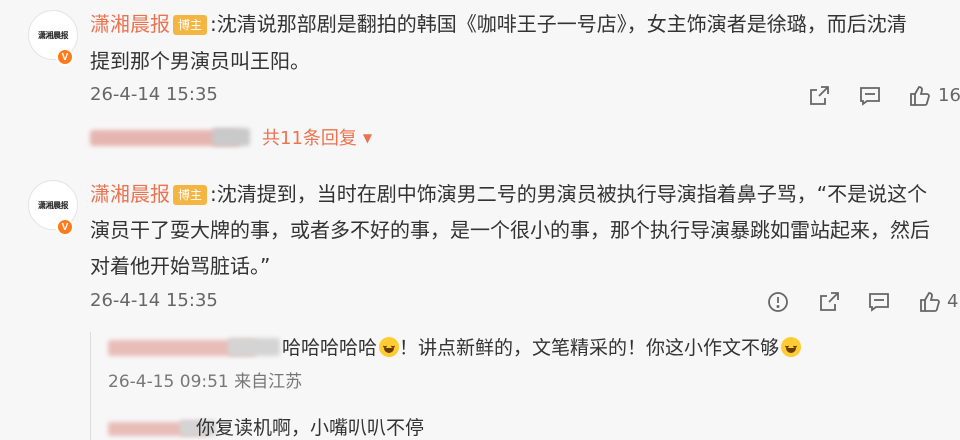 This screenshot has height=440, width=960. What do you see at coordinates (205, 382) in the screenshot?
I see `reply-meta: 26-4-15 09:51 来自江苏` at bounding box center [205, 382].